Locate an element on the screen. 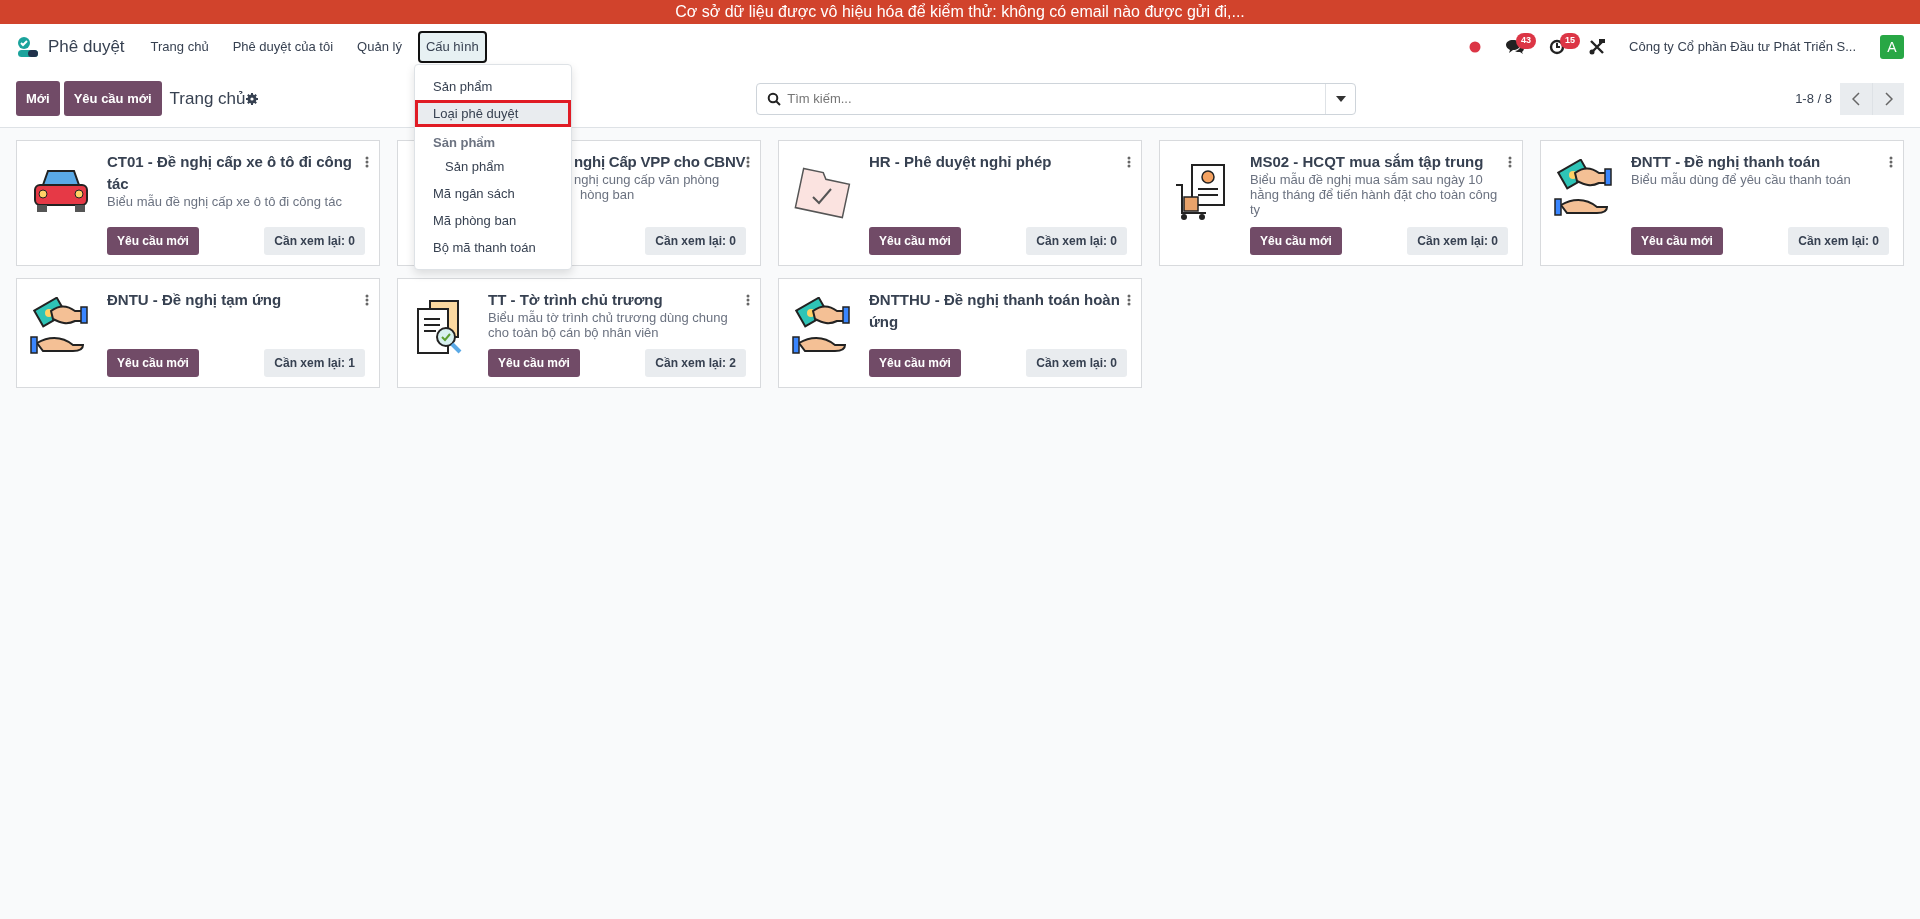  card-title: MS02 - HCQT mua sắm tập trung is located at coordinates (1379, 162).